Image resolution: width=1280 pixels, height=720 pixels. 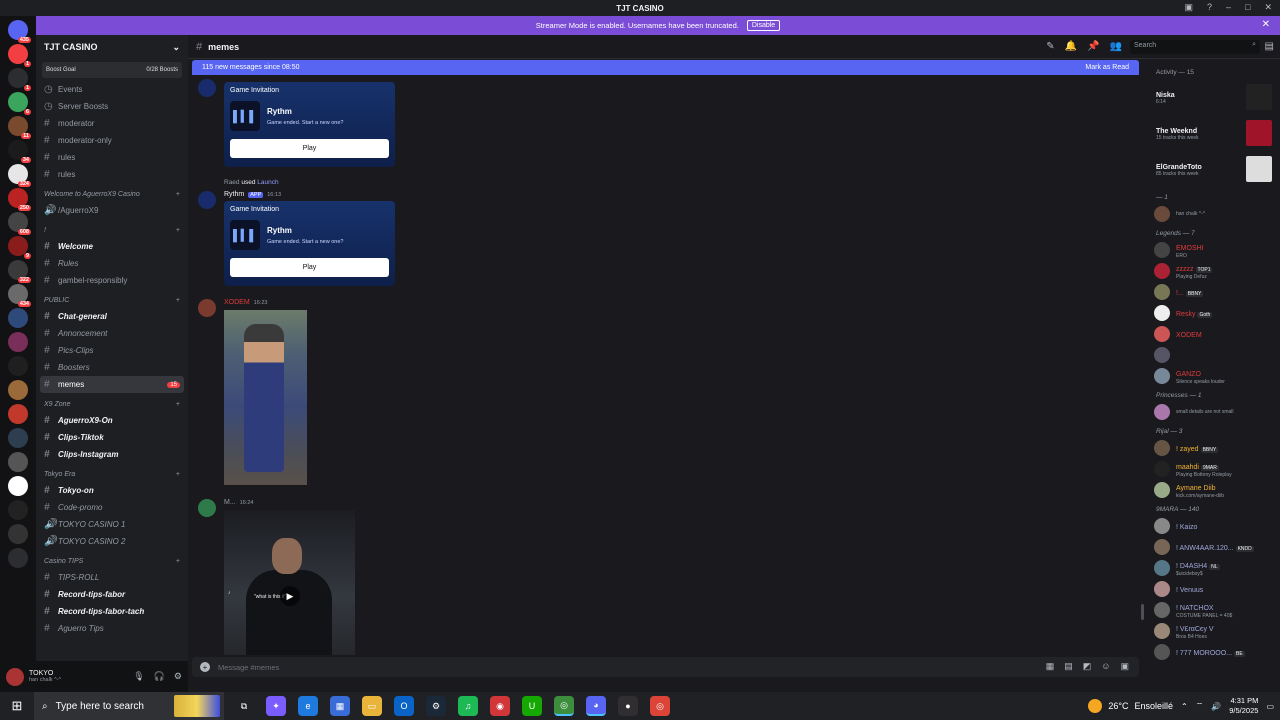 What do you see at coordinates (1216, 706) in the screenshot?
I see `volume-icon: 🔊` at bounding box center [1216, 706].